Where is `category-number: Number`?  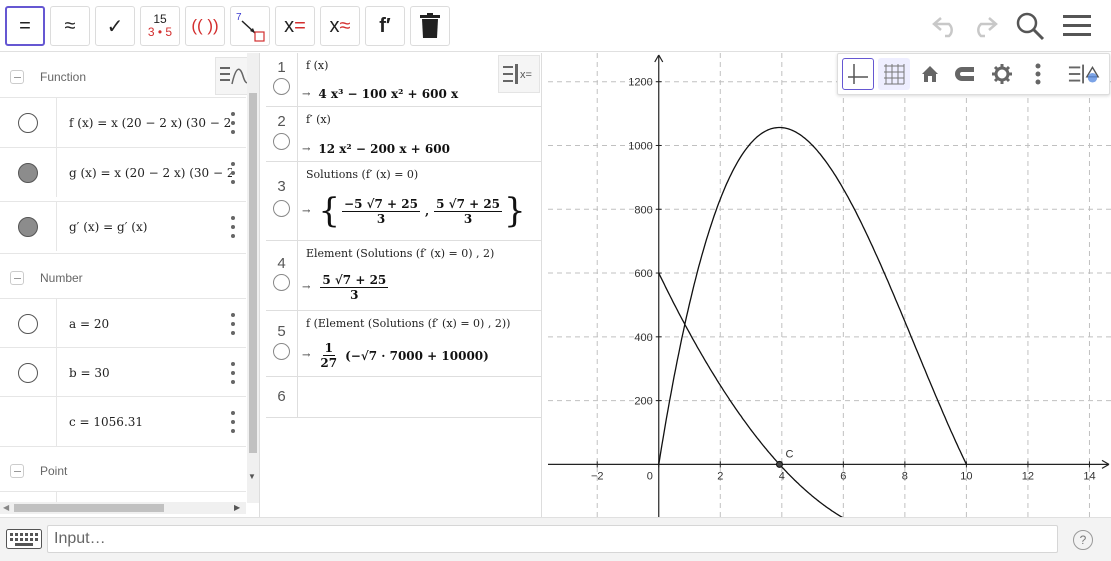
category-number: Number is located at coordinates (123, 277).